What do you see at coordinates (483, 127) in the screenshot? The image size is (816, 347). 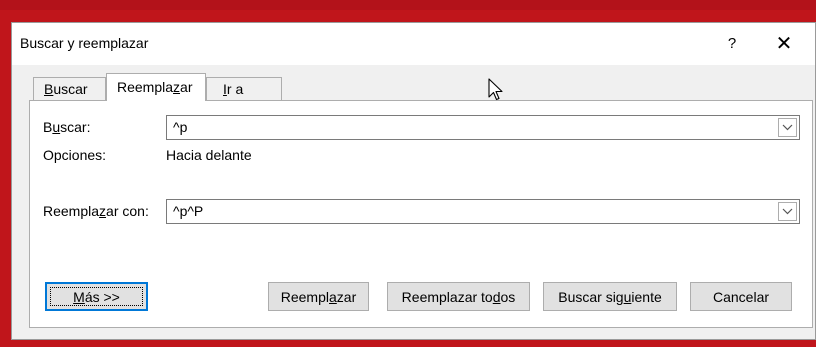 I see `find-combobox: ^p` at bounding box center [483, 127].